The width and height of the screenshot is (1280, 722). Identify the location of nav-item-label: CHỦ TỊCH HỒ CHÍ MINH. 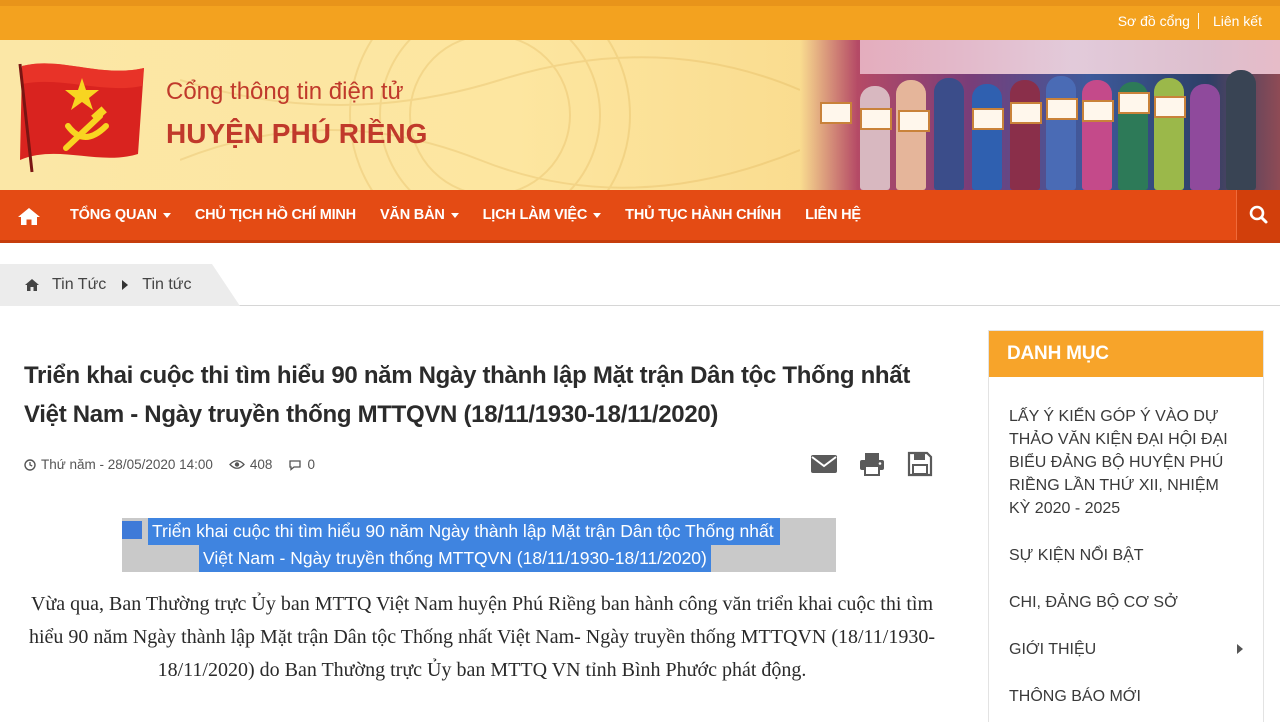
(275, 215).